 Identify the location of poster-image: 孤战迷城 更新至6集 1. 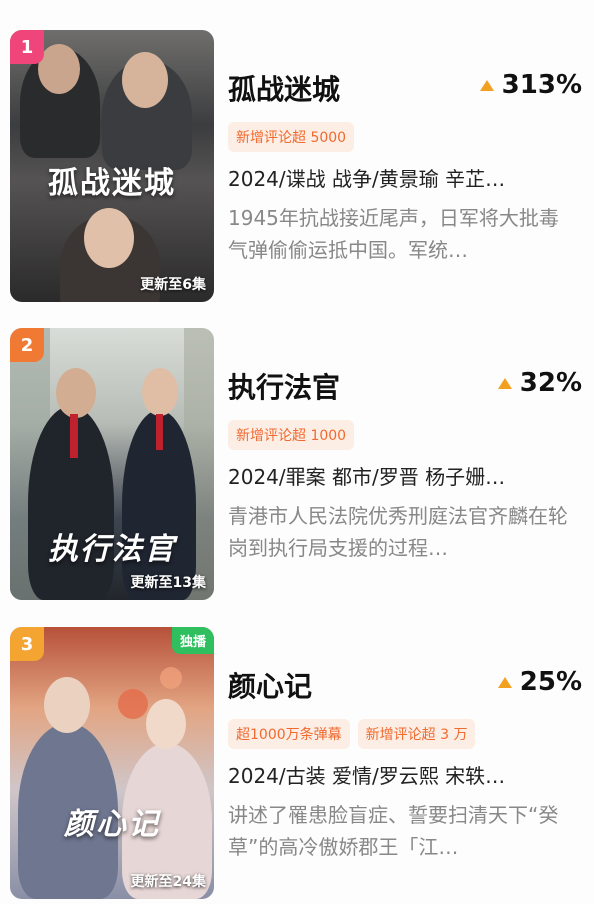
(112, 166).